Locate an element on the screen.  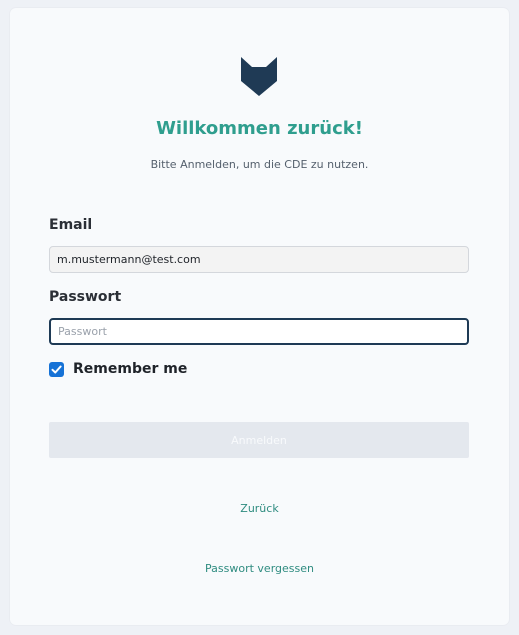
password-field is located at coordinates (259, 331).